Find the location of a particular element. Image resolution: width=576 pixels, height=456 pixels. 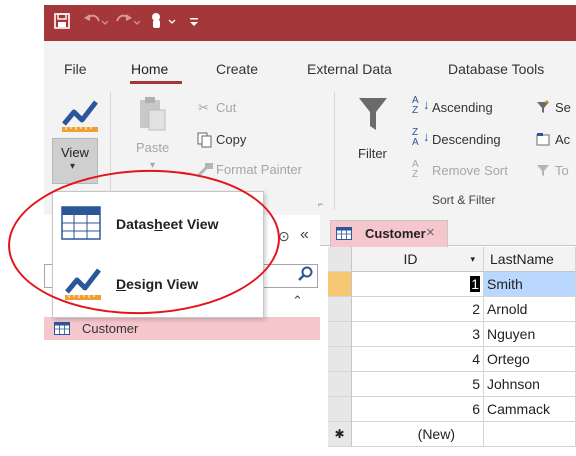

selection-icon is located at coordinates (543, 107).